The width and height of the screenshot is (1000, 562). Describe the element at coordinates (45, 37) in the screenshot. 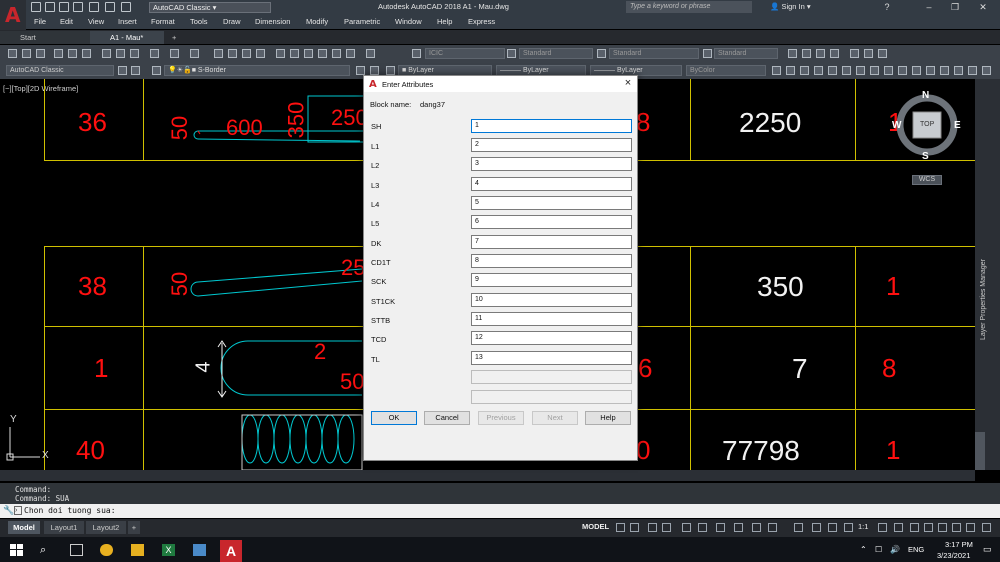

I see `tab-start: Start` at that location.